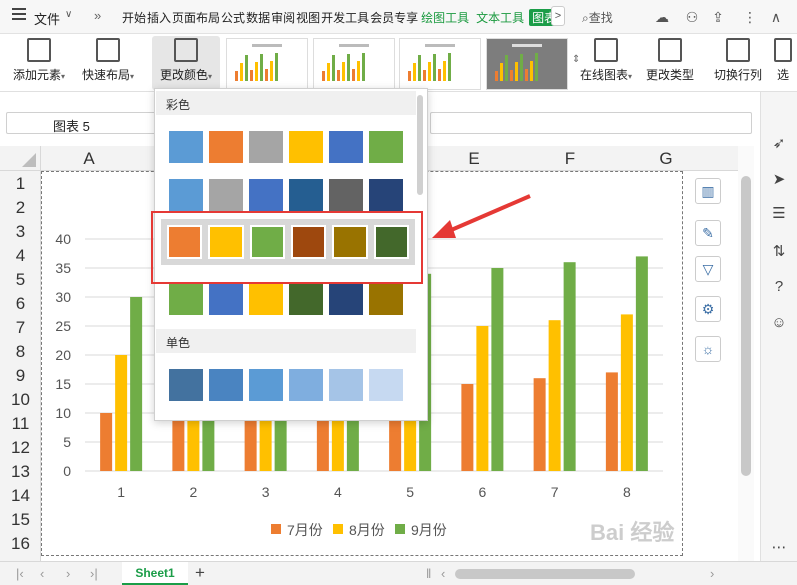 This screenshot has width=797, height=585. What do you see at coordinates (89, 159) in the screenshot?
I see `column-header: A` at bounding box center [89, 159].